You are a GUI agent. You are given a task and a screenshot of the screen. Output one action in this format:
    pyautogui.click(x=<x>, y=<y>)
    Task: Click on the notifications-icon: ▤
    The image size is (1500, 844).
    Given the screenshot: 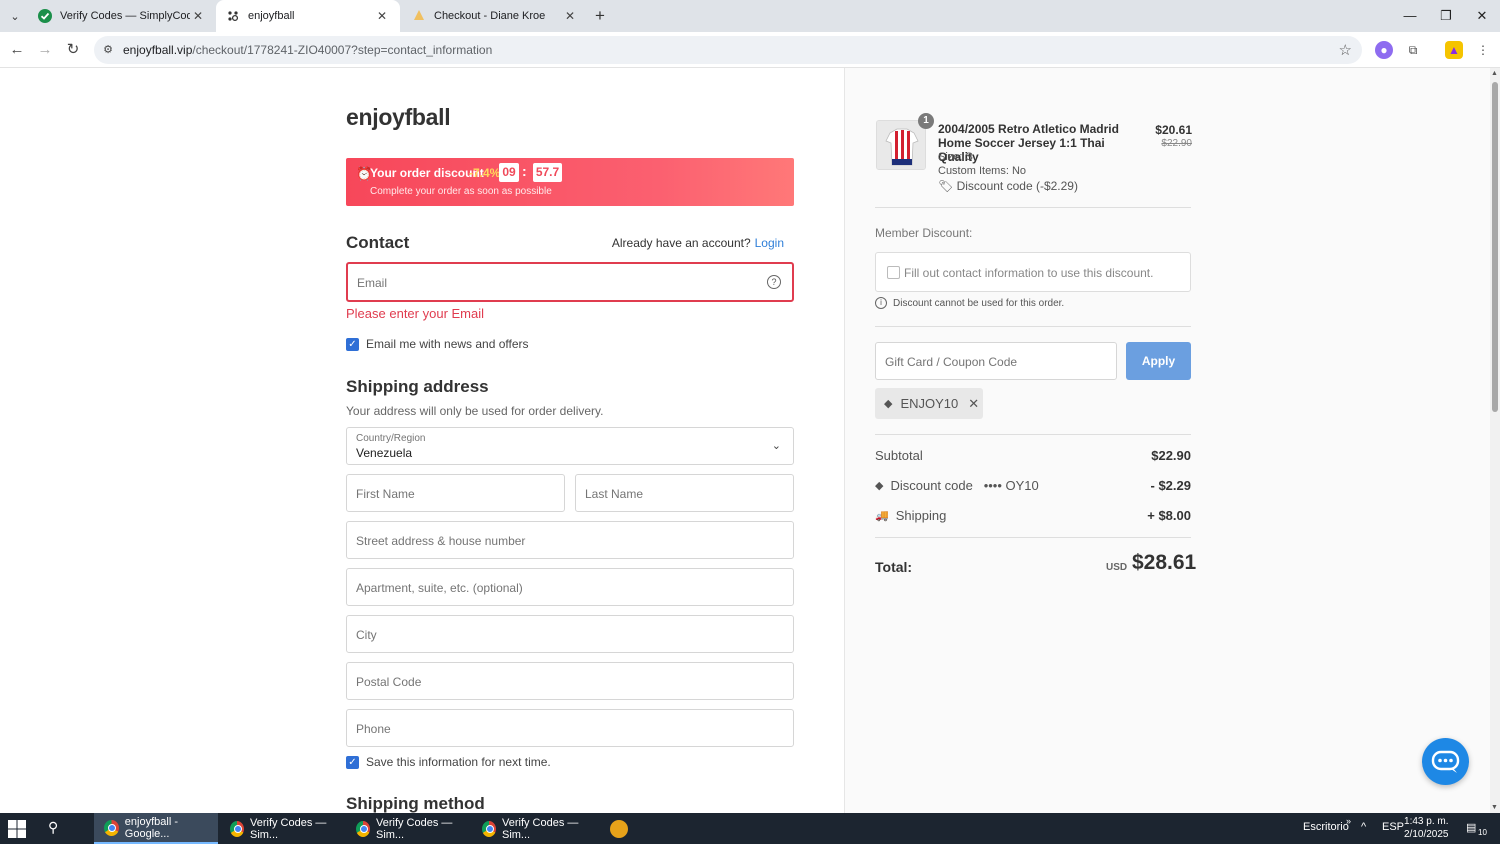 What is the action you would take?
    pyautogui.click(x=1471, y=827)
    